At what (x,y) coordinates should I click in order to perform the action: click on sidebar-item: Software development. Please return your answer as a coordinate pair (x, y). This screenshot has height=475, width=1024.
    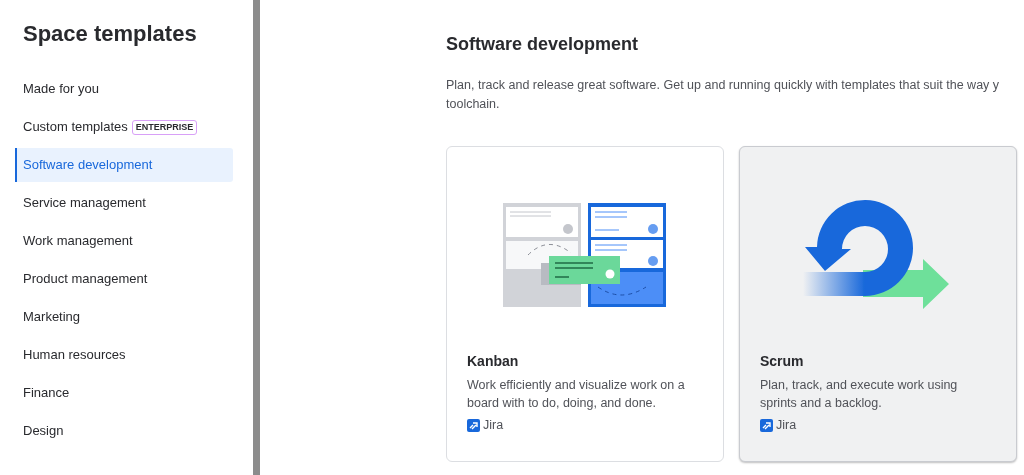
    Looking at the image, I should click on (124, 165).